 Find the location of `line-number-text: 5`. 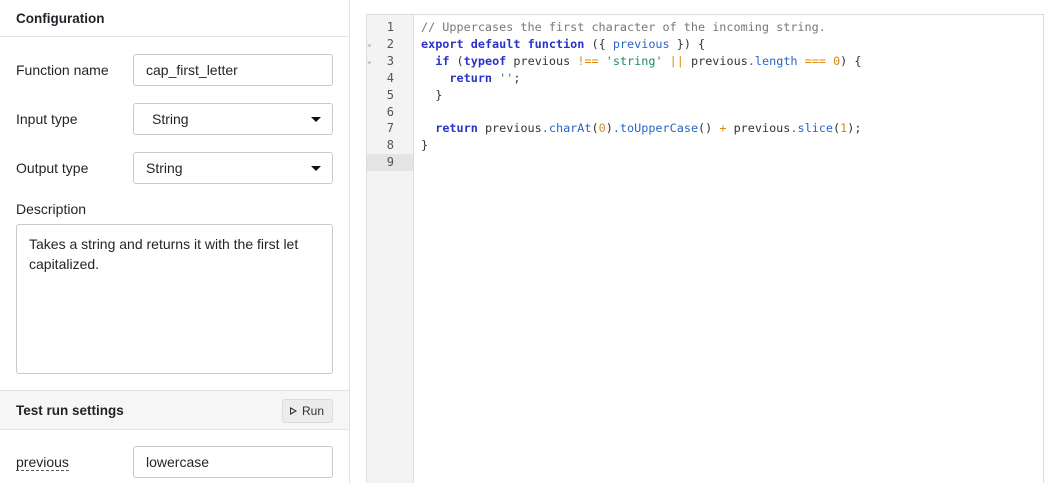

line-number-text: 5 is located at coordinates (390, 94).